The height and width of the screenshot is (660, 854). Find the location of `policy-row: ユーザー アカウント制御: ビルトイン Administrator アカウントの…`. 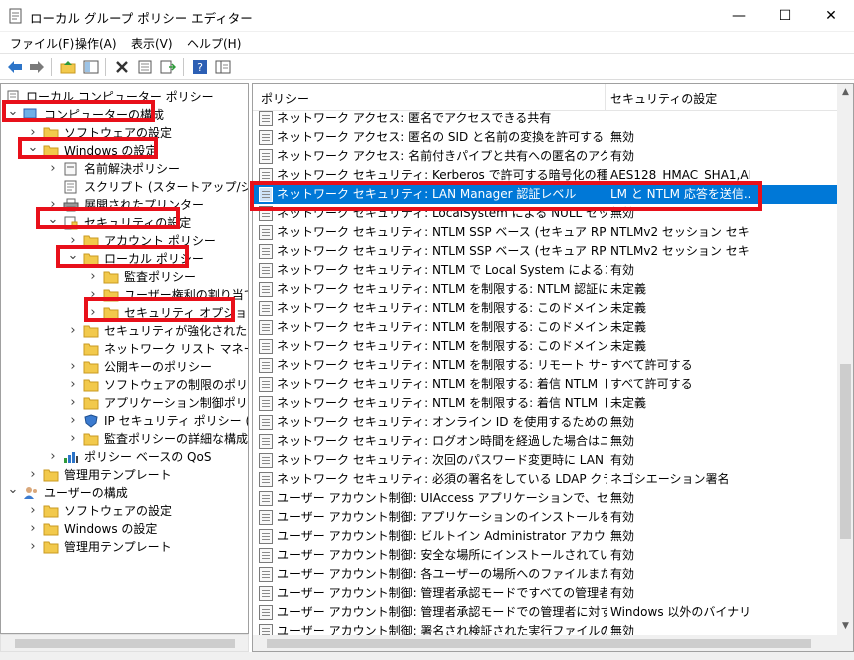

policy-row: ユーザー アカウント制御: ビルトイン Administrator アカウントの… is located at coordinates (545, 536).